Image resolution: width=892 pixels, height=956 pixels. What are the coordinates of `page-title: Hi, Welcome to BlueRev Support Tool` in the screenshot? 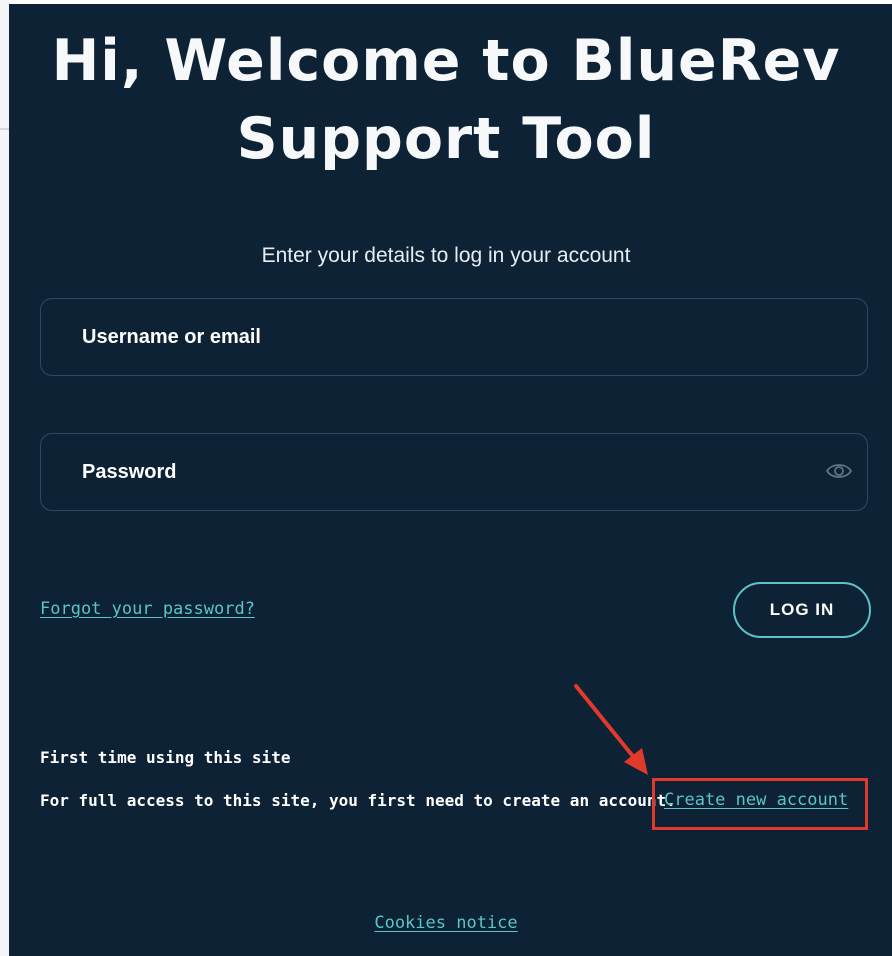 It's located at (446, 100).